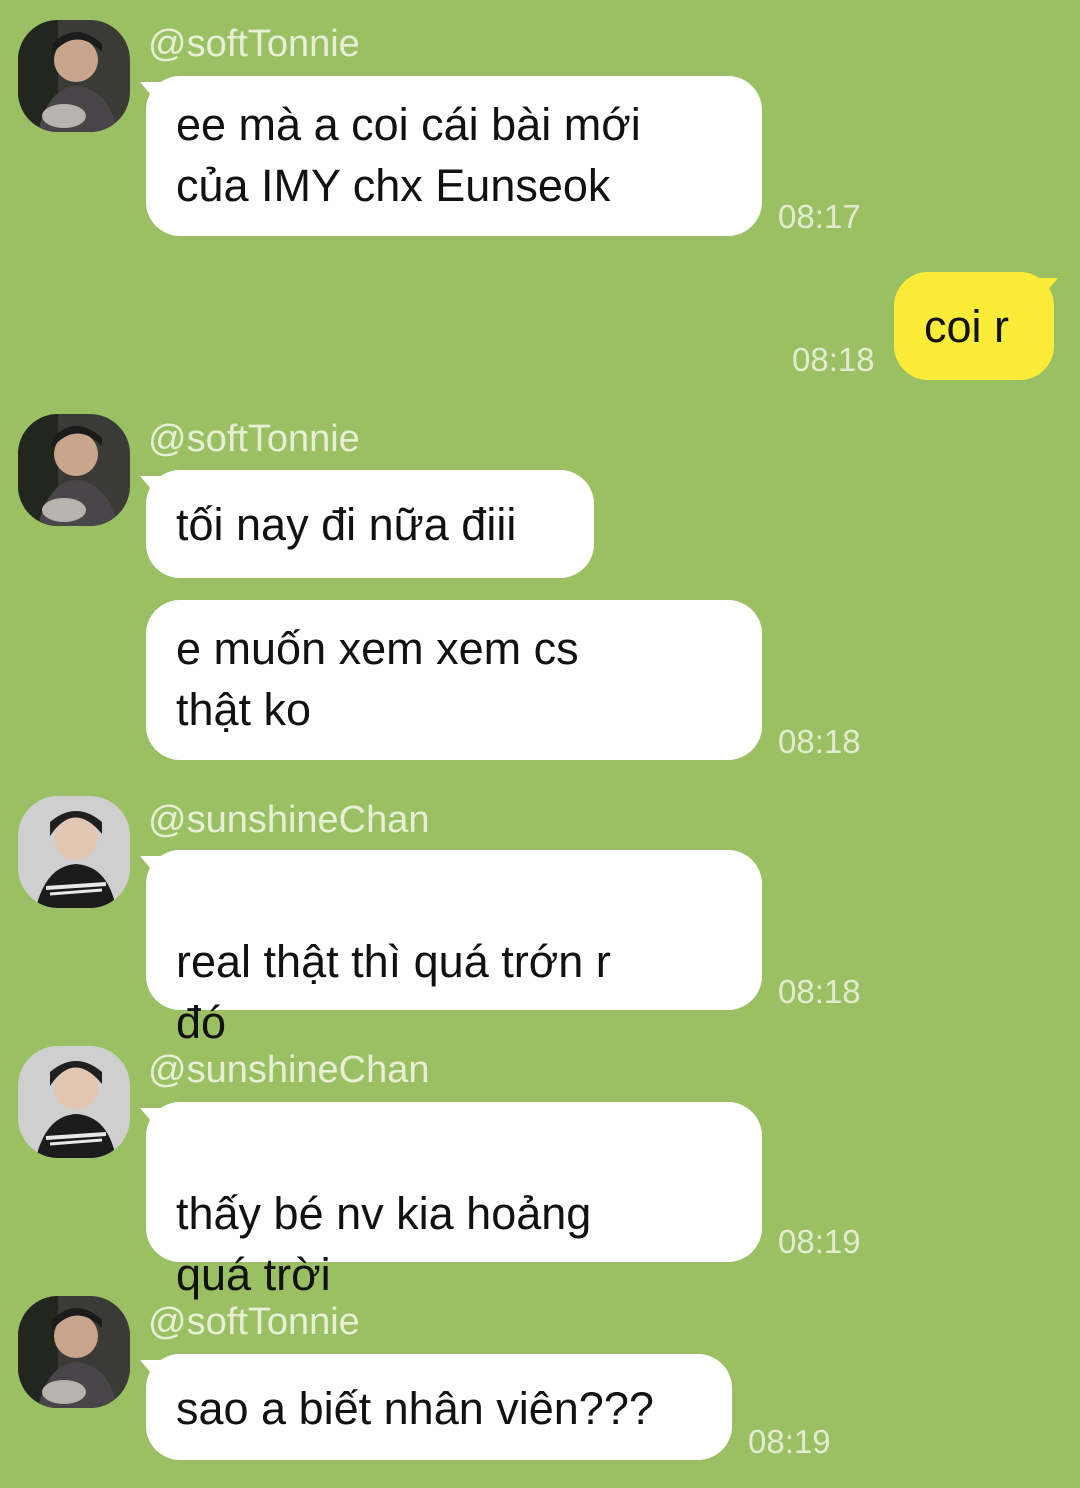 The image size is (1080, 1488). Describe the element at coordinates (454, 680) in the screenshot. I see `message-bubble: e muốn xem xem cs thật ko` at that location.